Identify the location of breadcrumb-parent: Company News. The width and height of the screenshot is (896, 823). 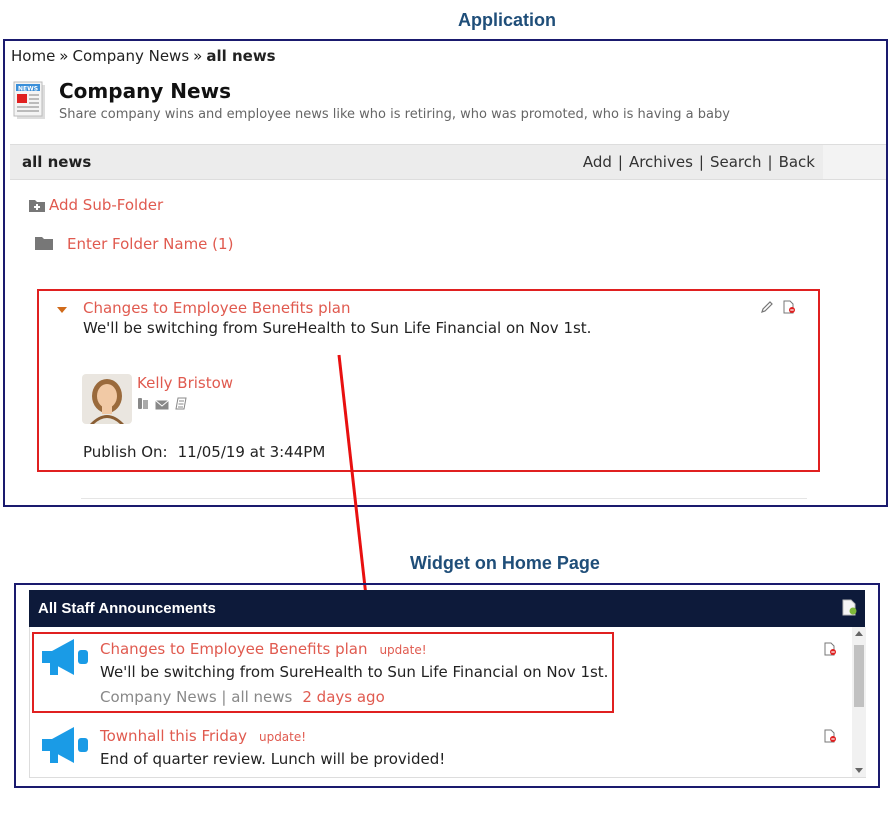
(130, 56).